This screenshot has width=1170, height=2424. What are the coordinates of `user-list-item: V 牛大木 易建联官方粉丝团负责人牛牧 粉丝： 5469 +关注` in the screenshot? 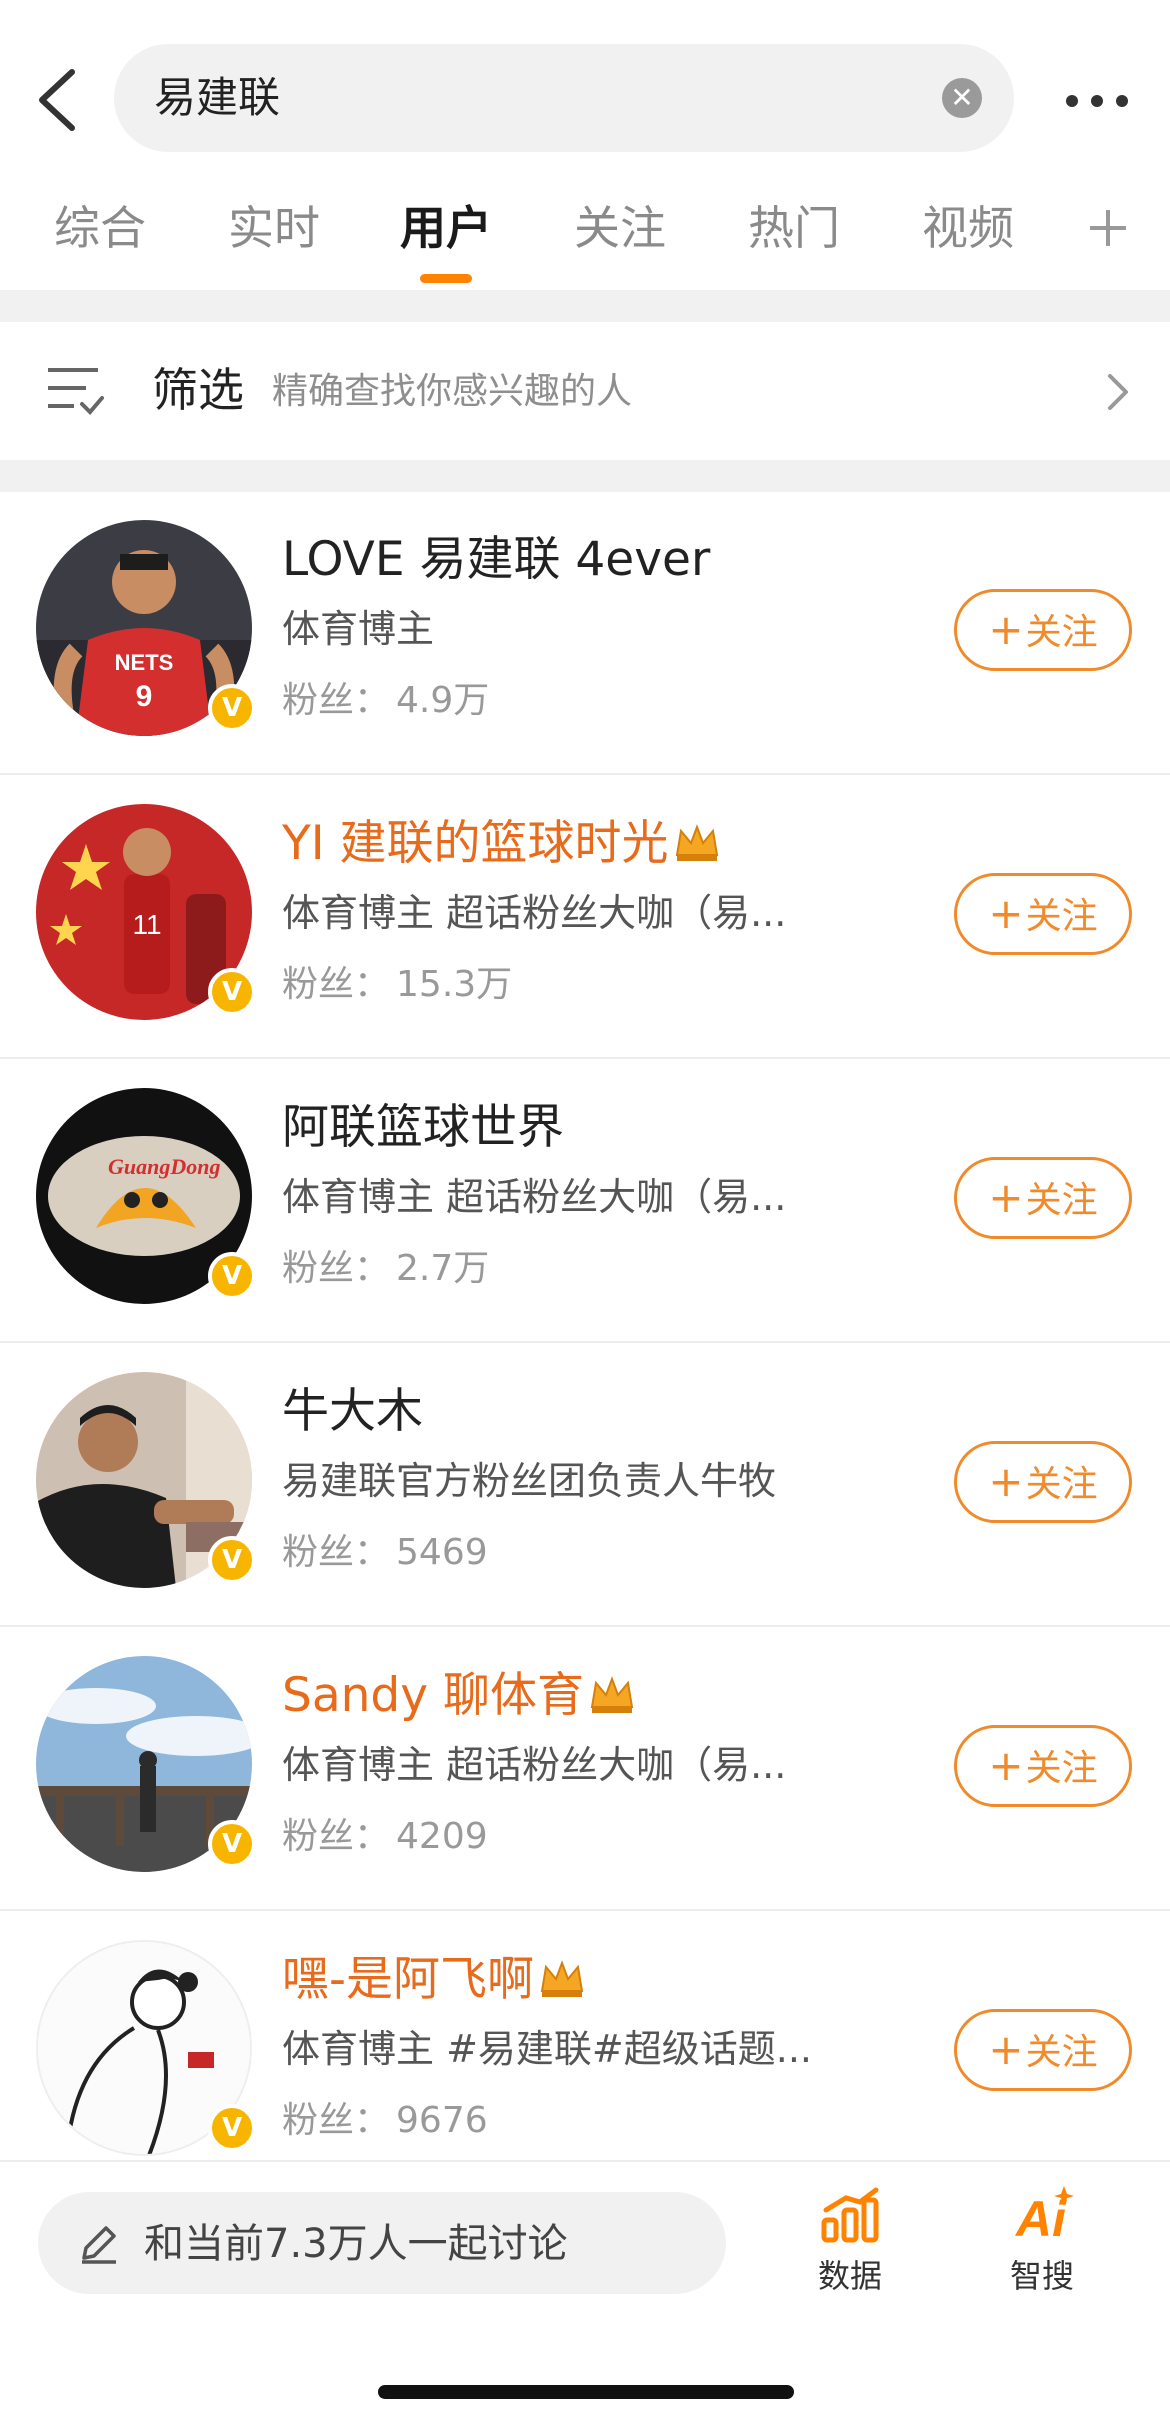 It's located at (585, 1485).